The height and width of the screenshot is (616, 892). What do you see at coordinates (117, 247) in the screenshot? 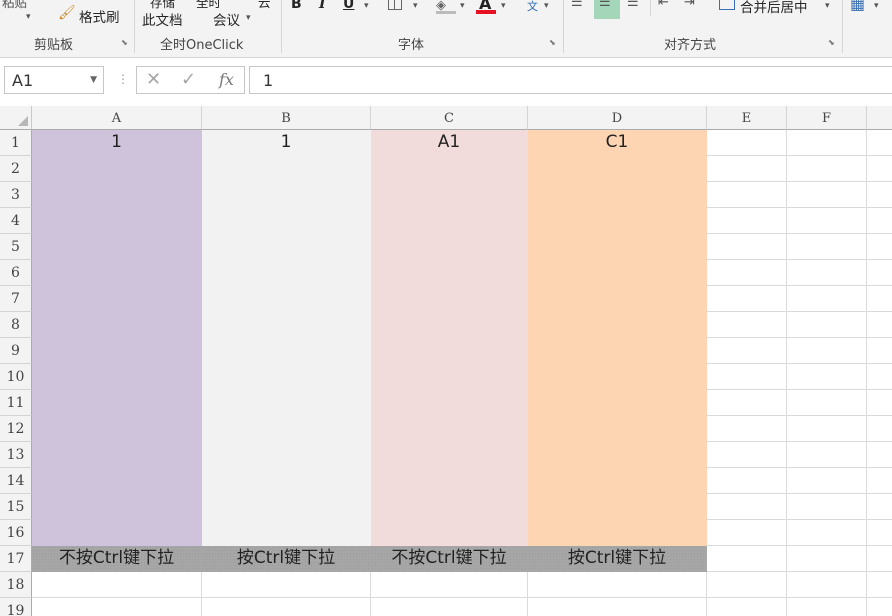
I see `cell-a5` at bounding box center [117, 247].